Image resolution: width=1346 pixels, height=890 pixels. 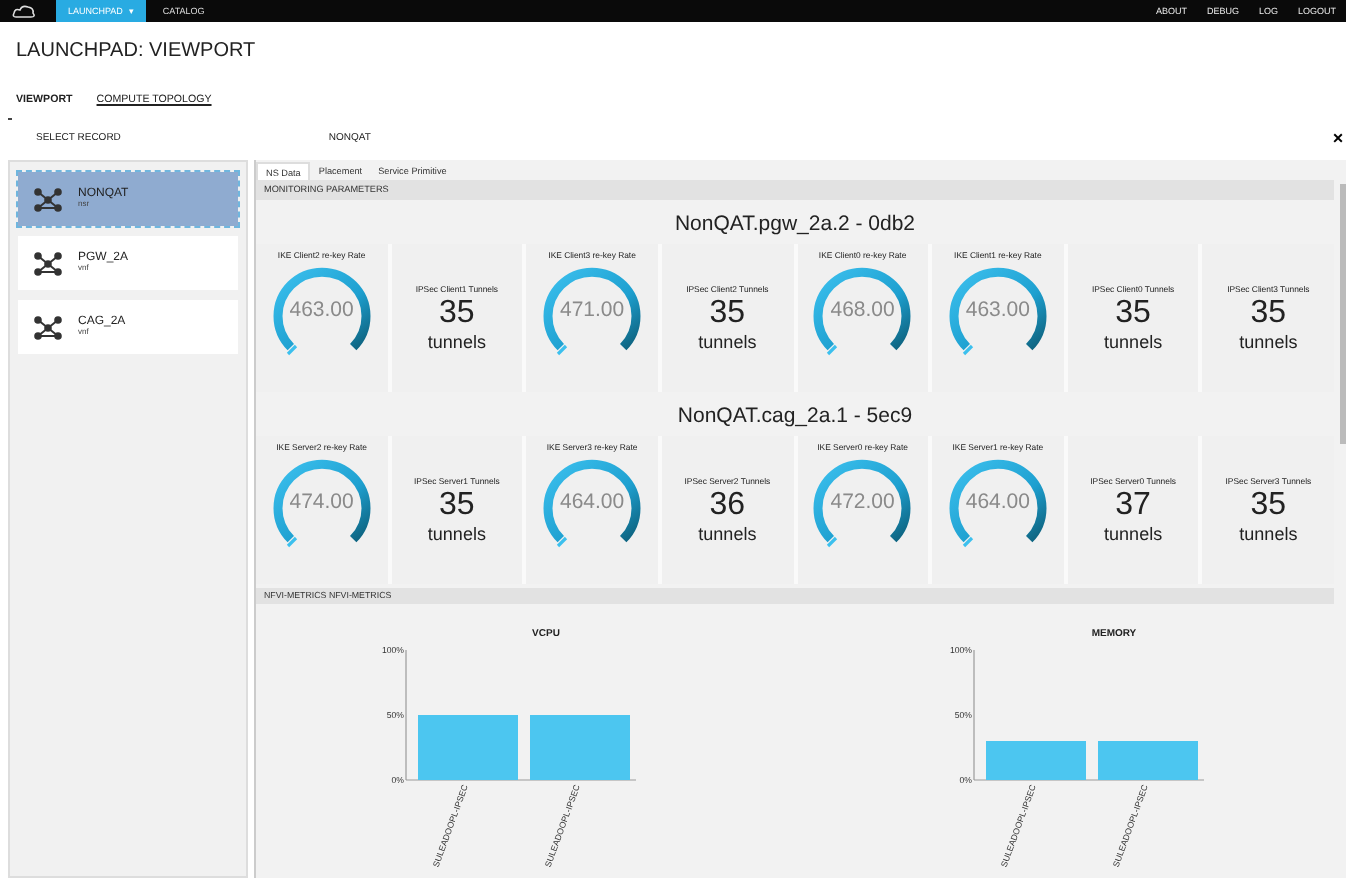 I want to click on group-title: NonQAT.pgw_2a.2 - 0db2, so click(x=795, y=225).